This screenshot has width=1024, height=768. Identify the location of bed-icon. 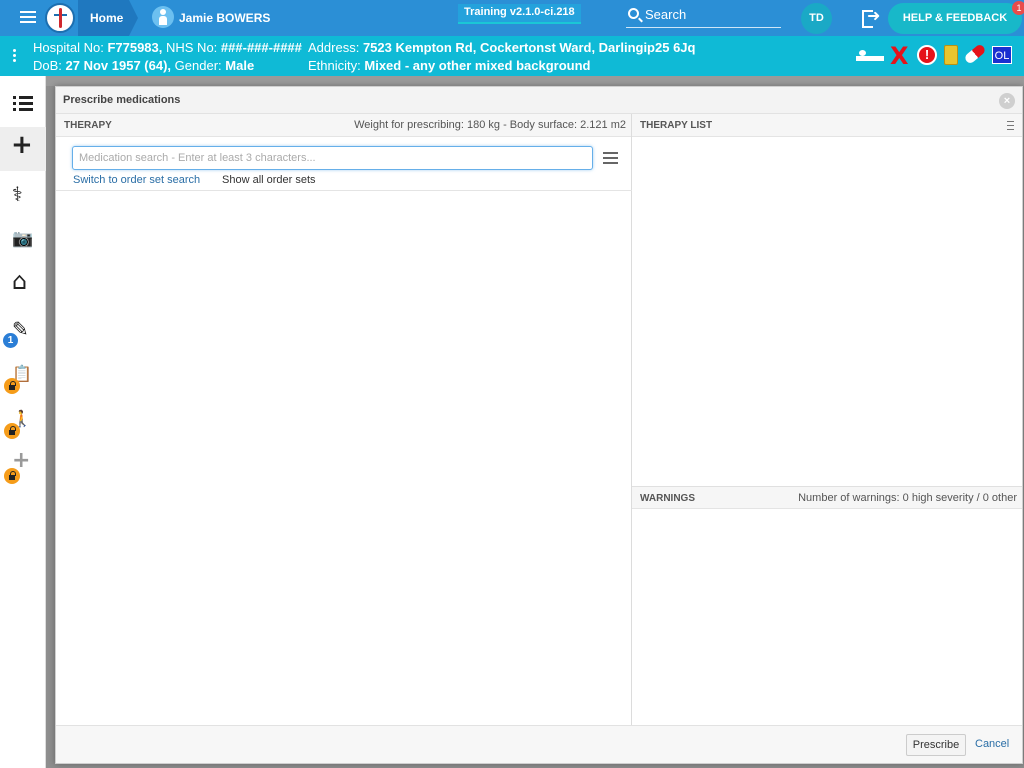
(870, 55).